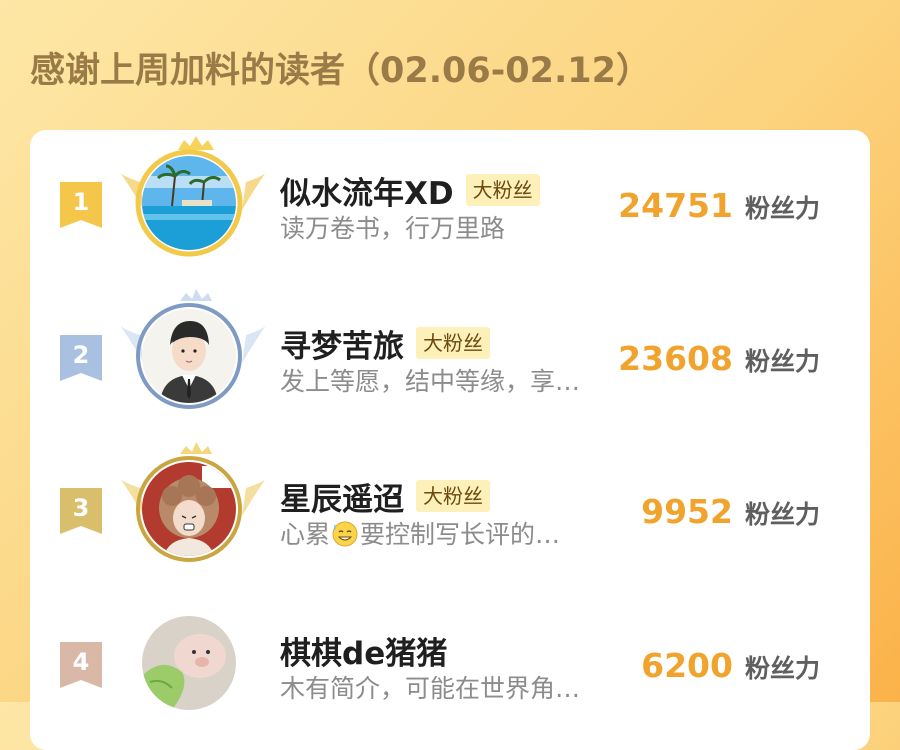 This screenshot has width=900, height=750. I want to click on rank-badge-4: 4, so click(81, 665).